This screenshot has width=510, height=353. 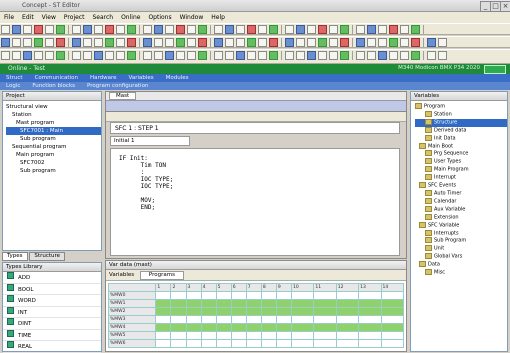 What do you see at coordinates (161, 275) in the screenshot?
I see `filter-select: Programs` at bounding box center [161, 275].